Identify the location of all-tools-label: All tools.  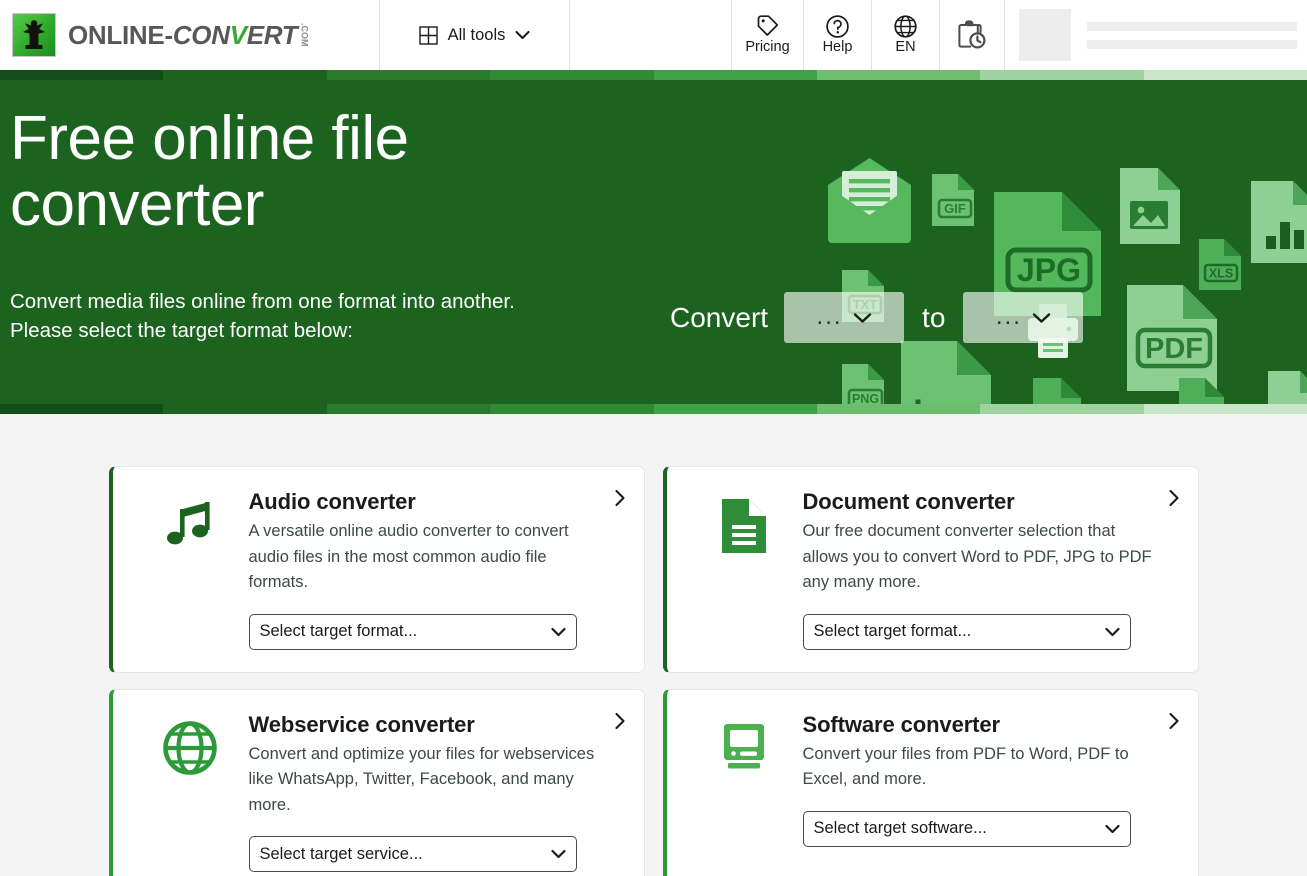
(476, 34).